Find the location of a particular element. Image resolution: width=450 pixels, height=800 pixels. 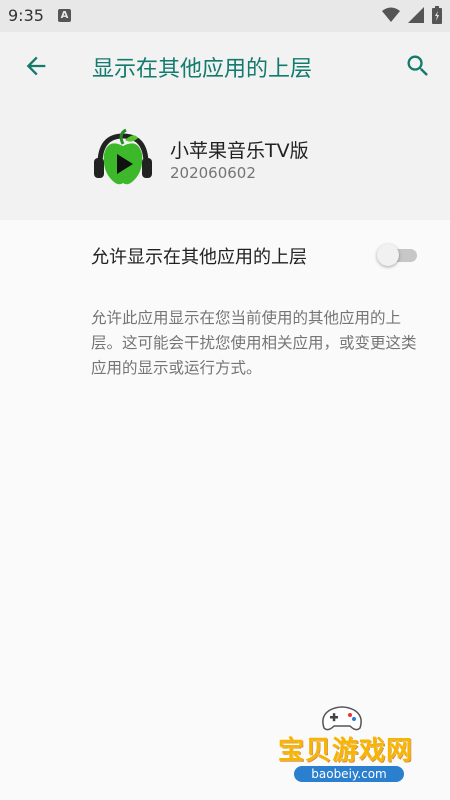

app-version: 202060602 is located at coordinates (213, 173).